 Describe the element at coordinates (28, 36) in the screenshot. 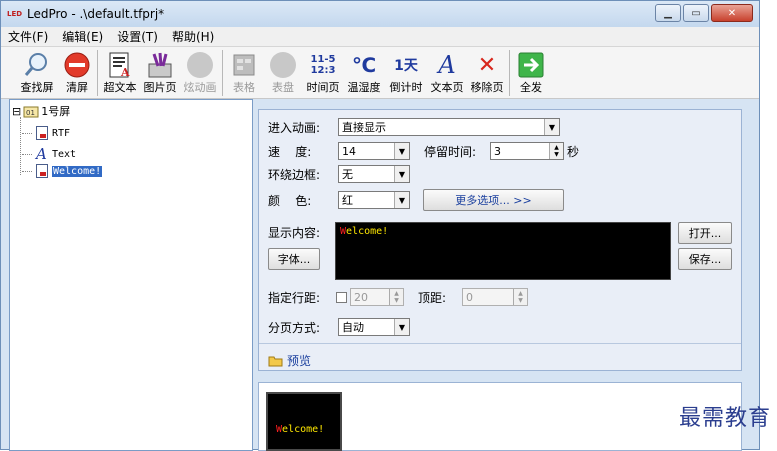

I see `menu-file: 文件(F)` at that location.